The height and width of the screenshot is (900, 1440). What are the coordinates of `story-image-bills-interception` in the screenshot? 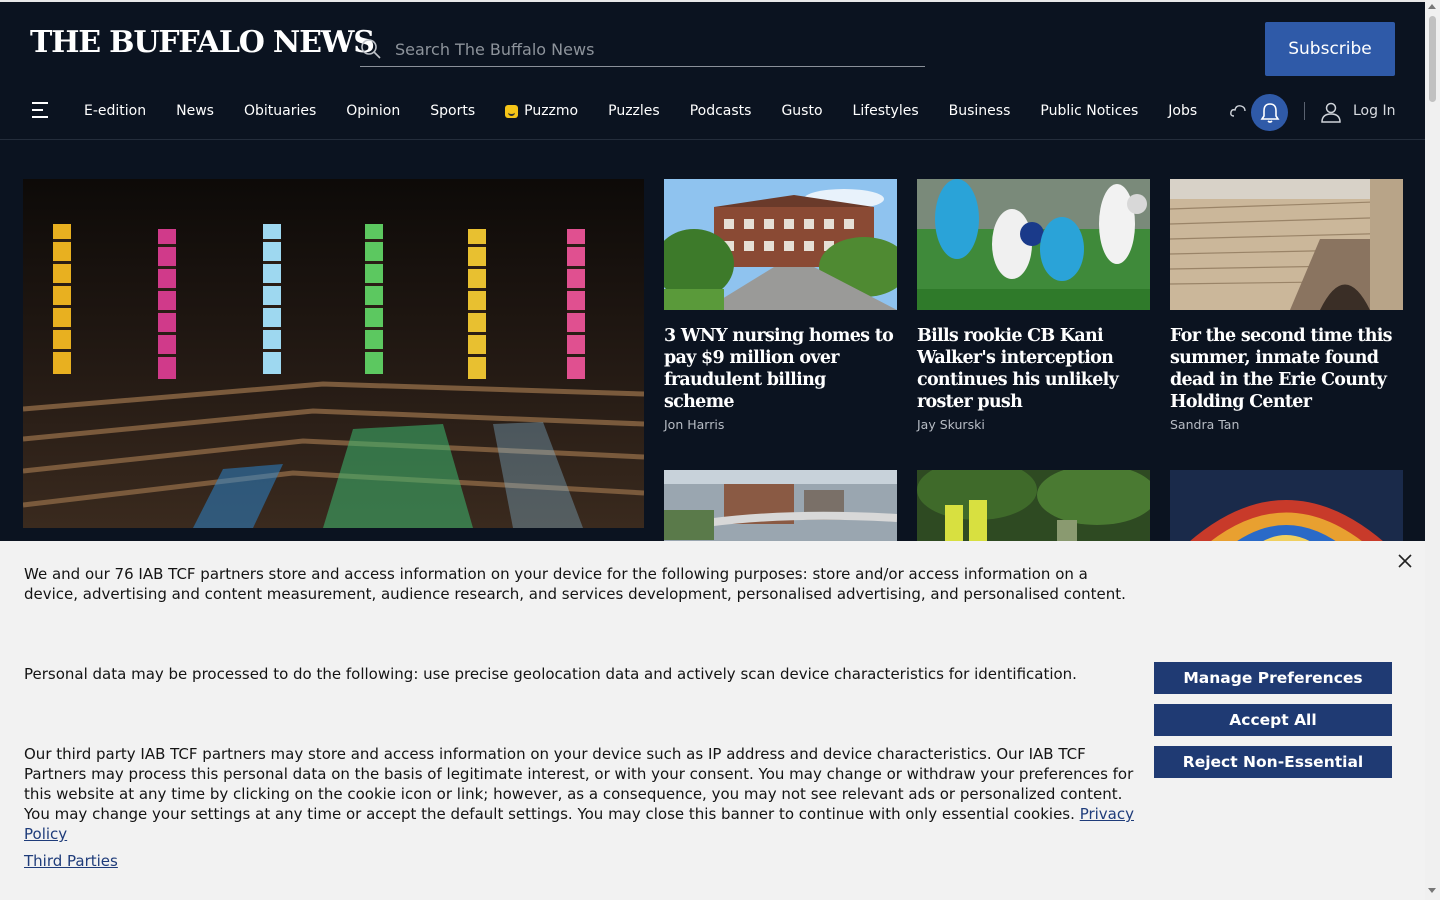 It's located at (1033, 244).